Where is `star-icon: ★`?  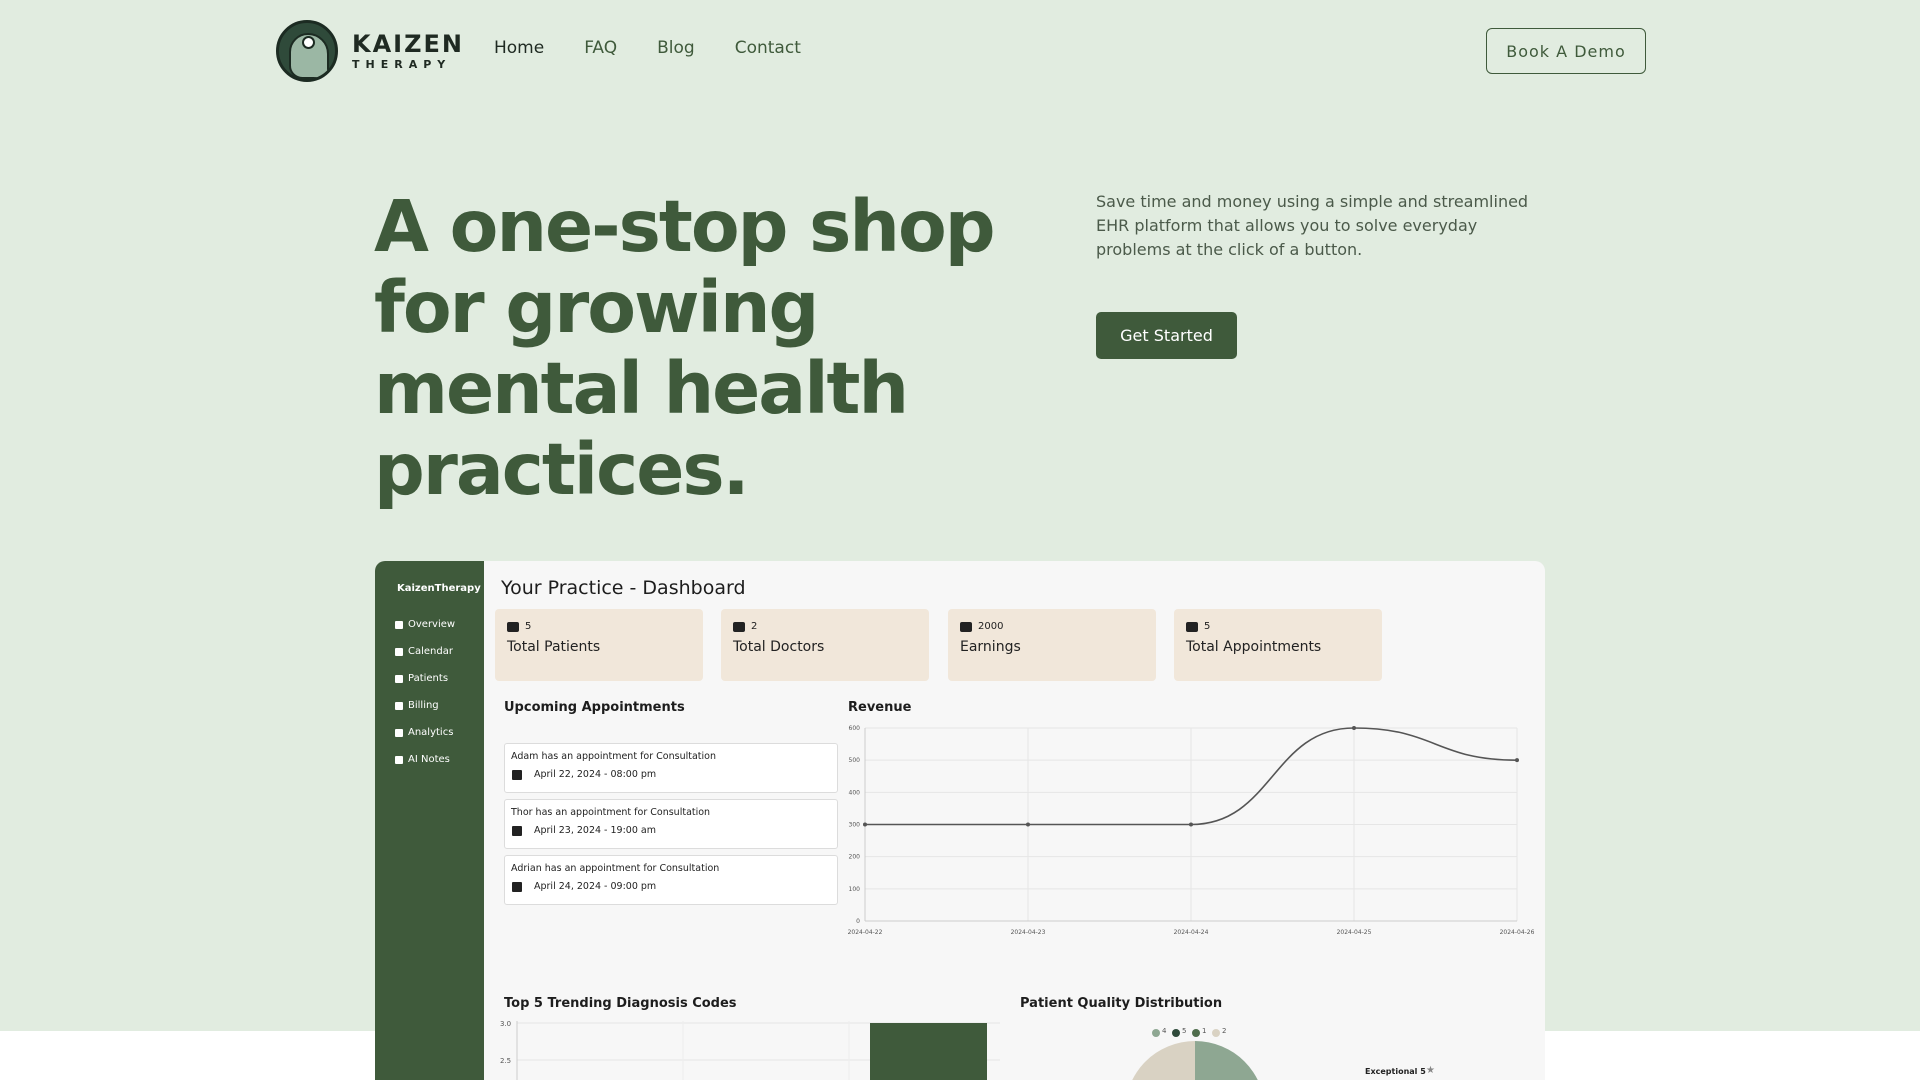 star-icon: ★ is located at coordinates (1430, 1070).